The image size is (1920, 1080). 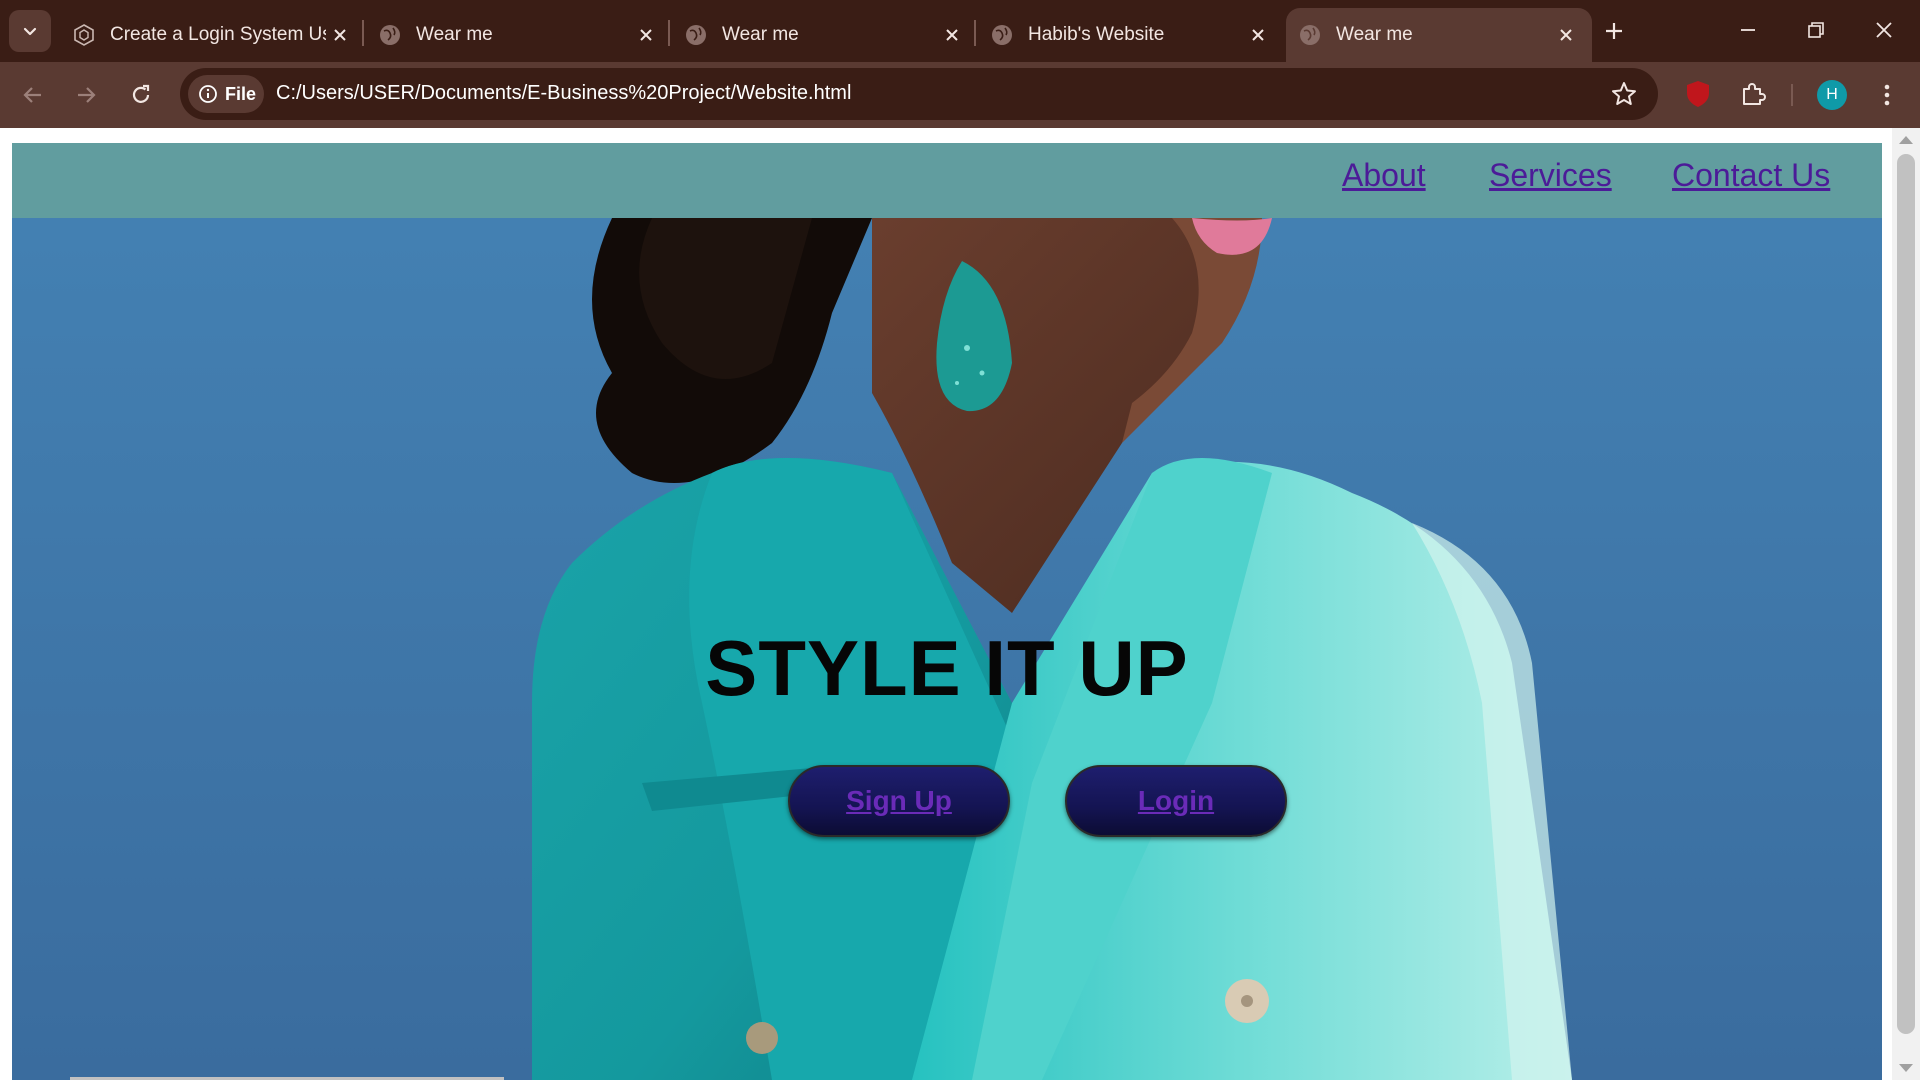 I want to click on scroll-up-arrow-icon, so click(x=1906, y=140).